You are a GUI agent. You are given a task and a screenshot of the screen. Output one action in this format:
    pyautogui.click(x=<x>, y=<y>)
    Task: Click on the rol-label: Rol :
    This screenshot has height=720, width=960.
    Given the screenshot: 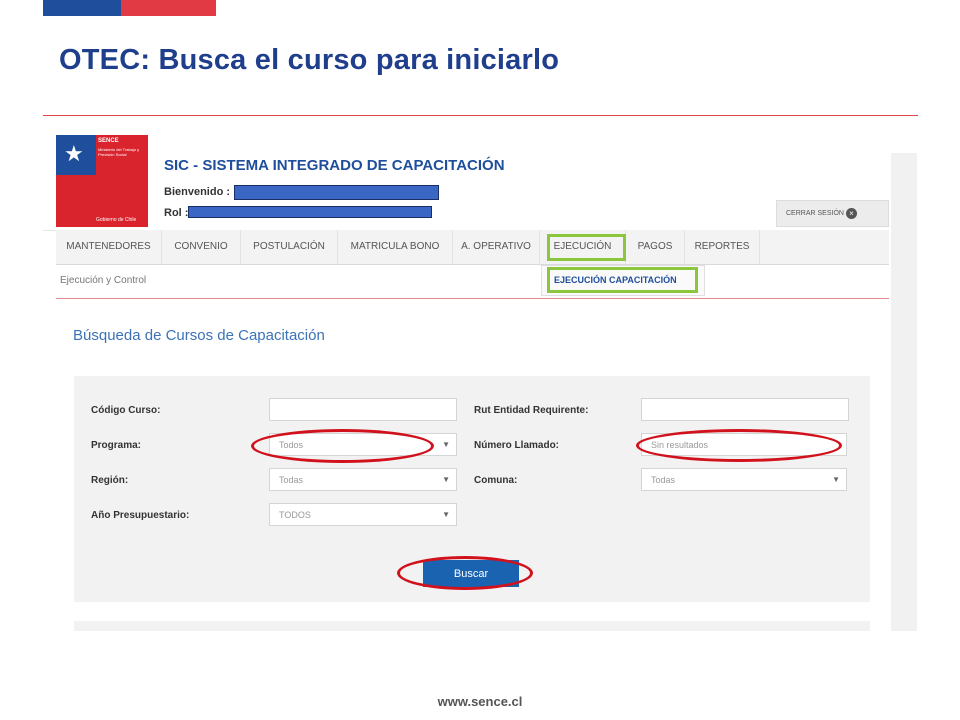 What is the action you would take?
    pyautogui.click(x=176, y=213)
    